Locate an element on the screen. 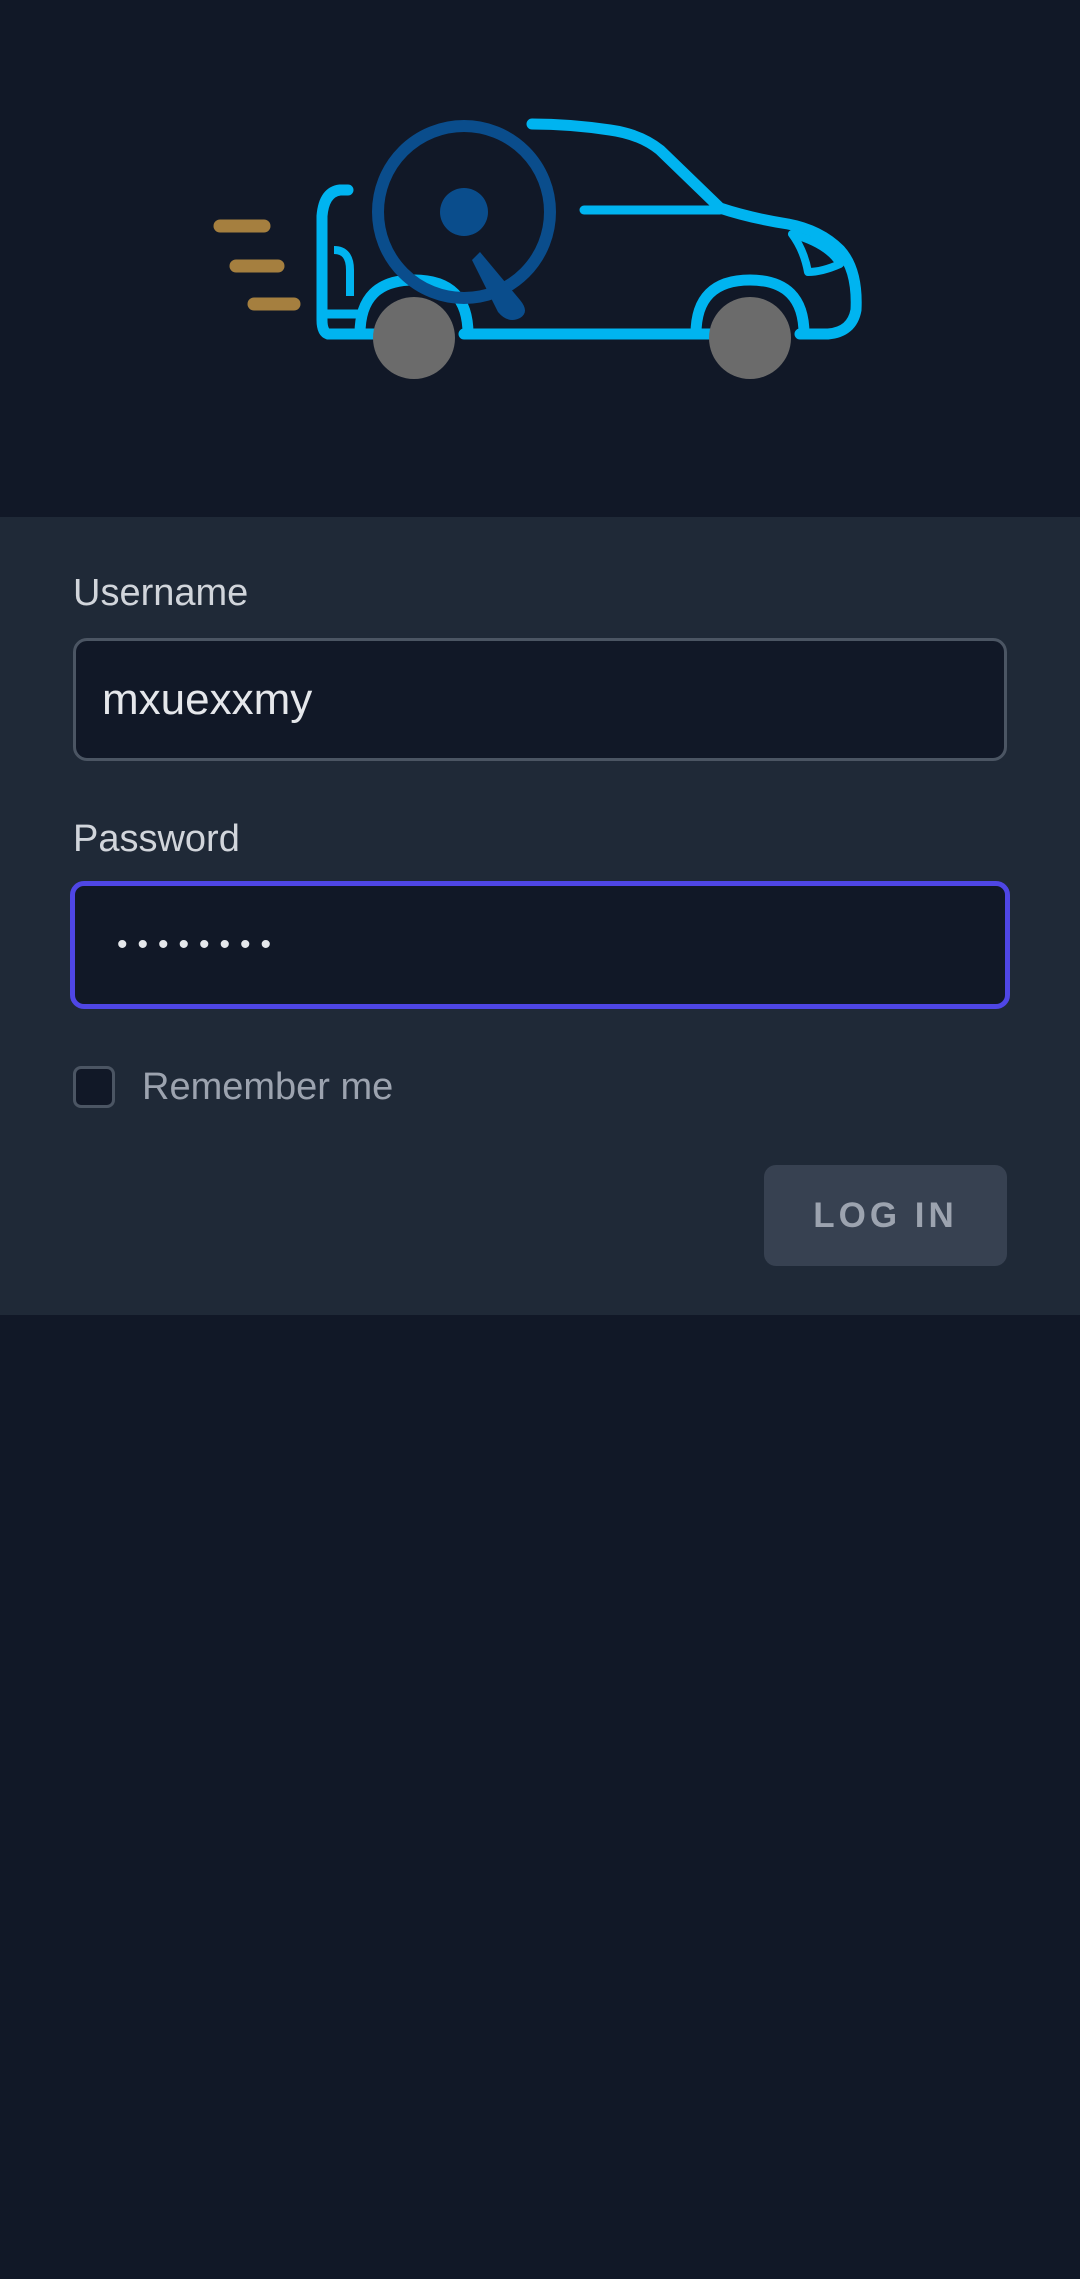 This screenshot has height=2279, width=1080. remember-me-row: Remember me is located at coordinates (233, 1087).